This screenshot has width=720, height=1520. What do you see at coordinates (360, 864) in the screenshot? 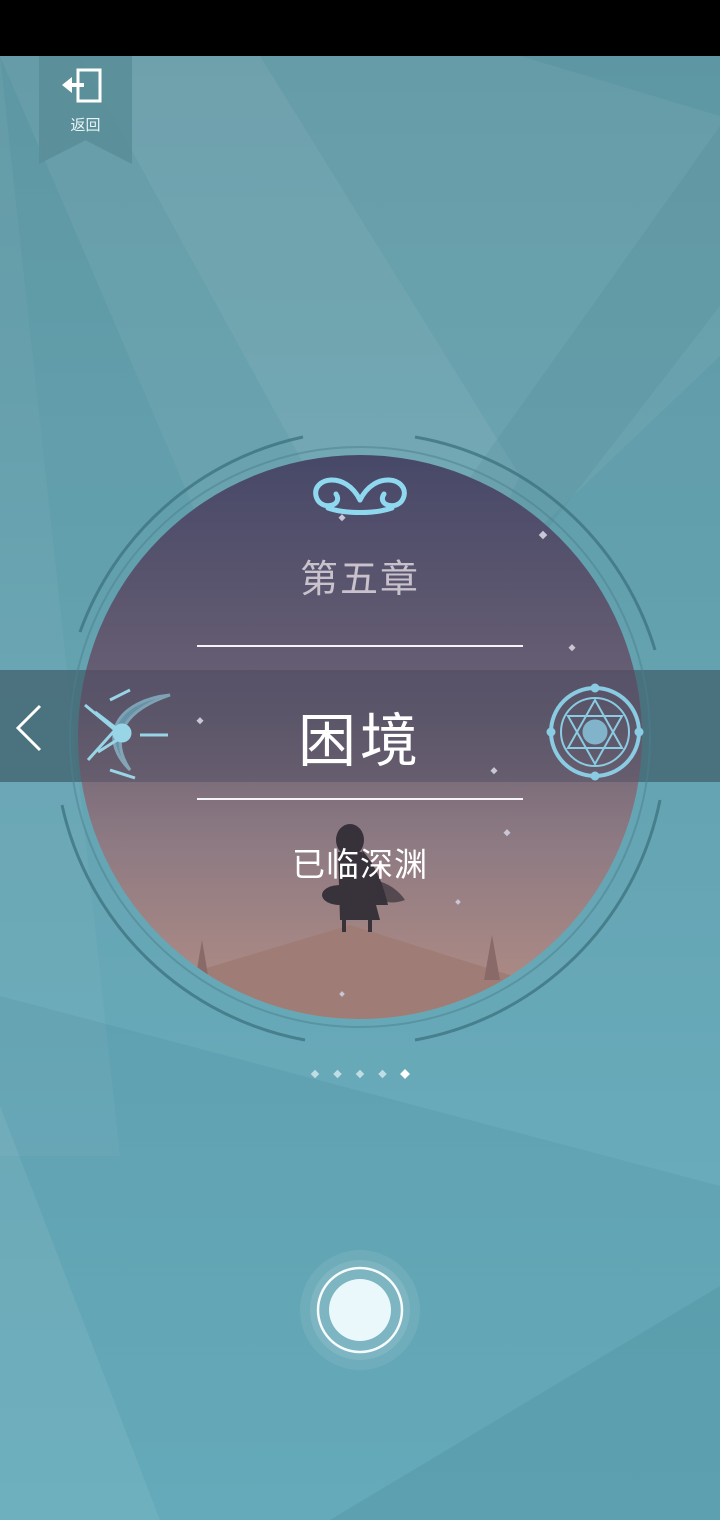
I see `chapter-subtitle: 已临深渊` at bounding box center [360, 864].